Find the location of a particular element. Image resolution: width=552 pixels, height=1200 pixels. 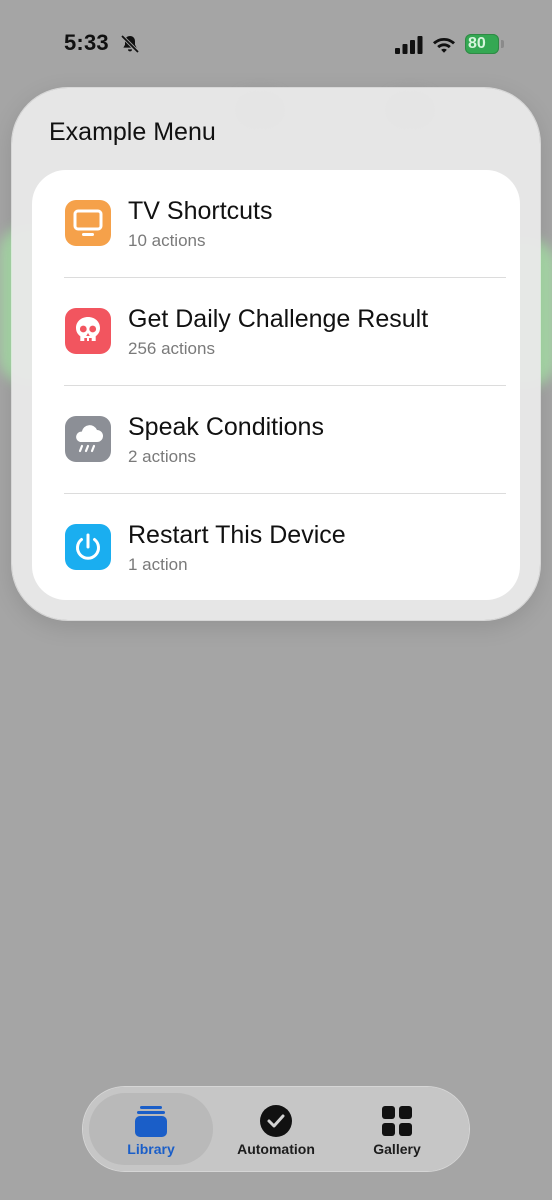

menu-item-get-daily-challenge-result: Get Daily Challenge Result 256 actions is located at coordinates (276, 331).